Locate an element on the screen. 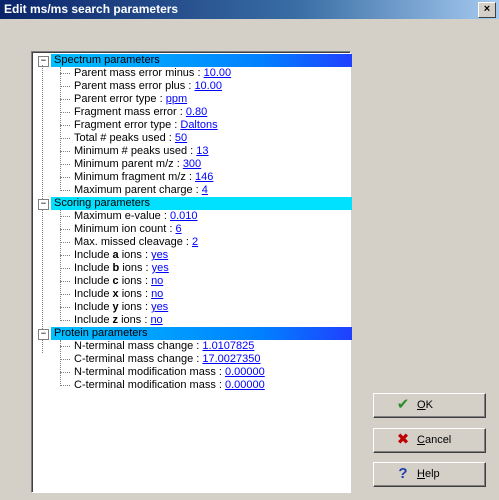 The width and height of the screenshot is (499, 500). title-bar: Edit ms/ms search parameters × is located at coordinates (249, 9).